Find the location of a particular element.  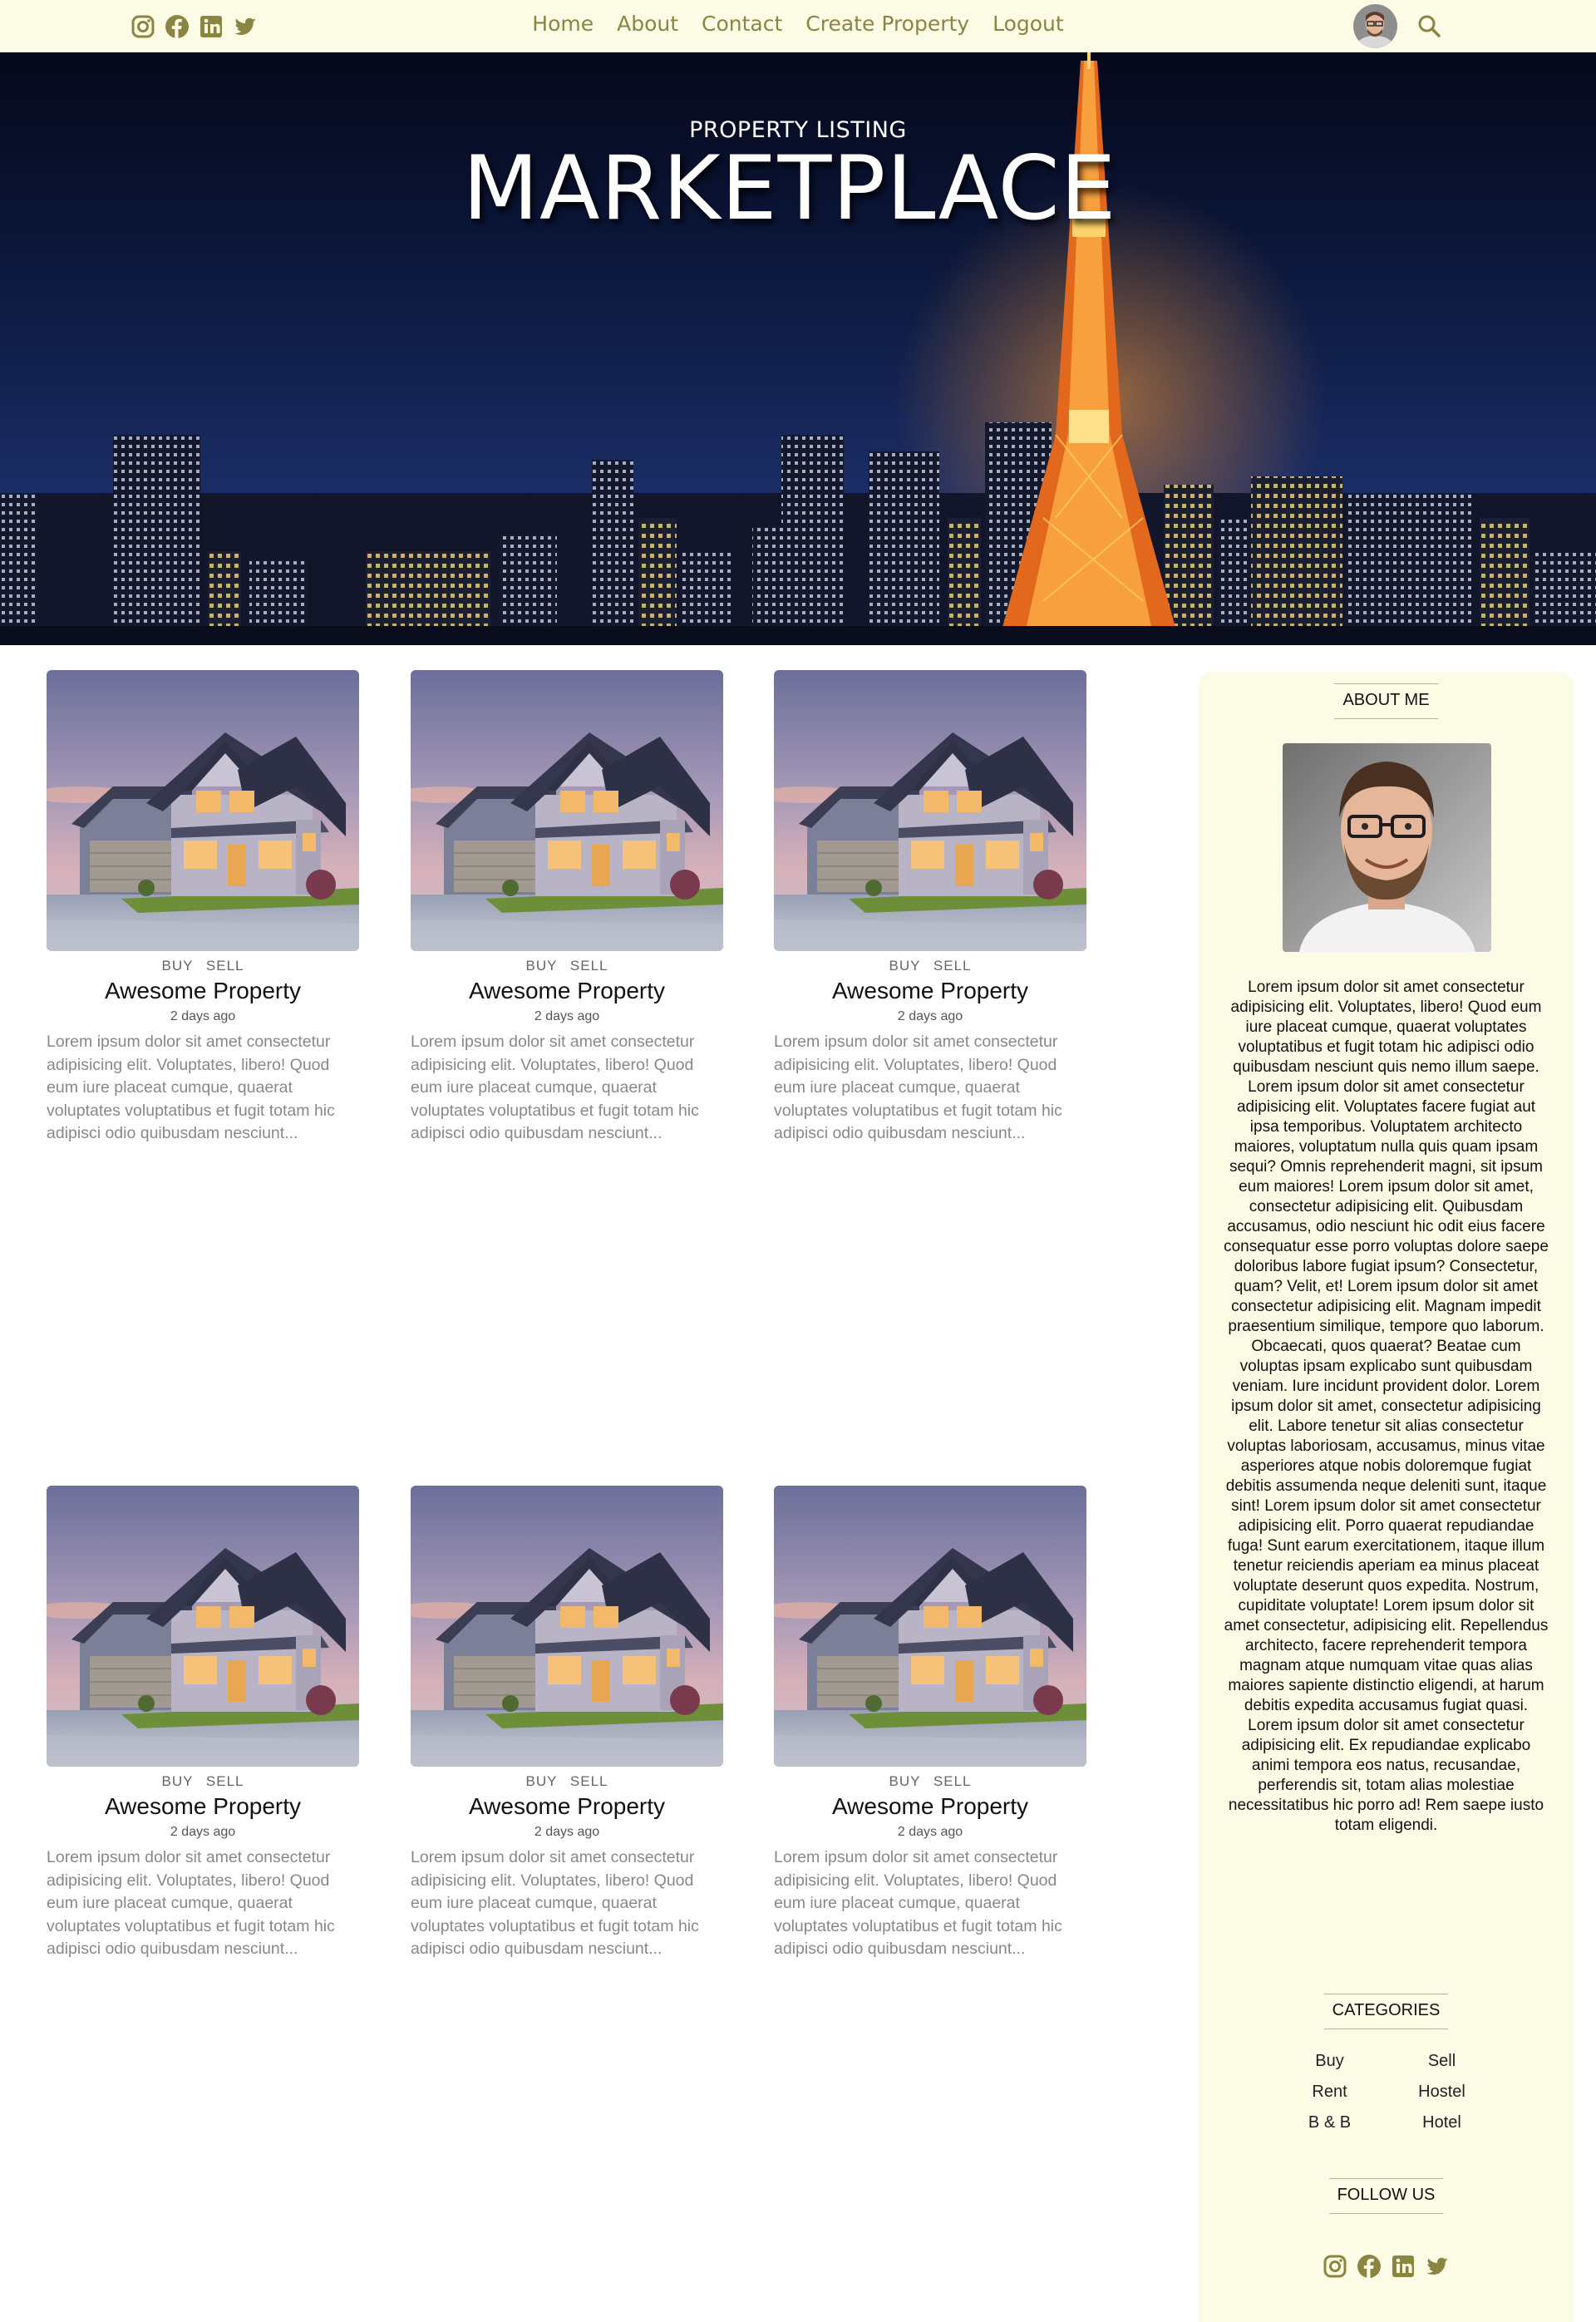

categories-heading-wrap: CATEGORIES is located at coordinates (1386, 2011).